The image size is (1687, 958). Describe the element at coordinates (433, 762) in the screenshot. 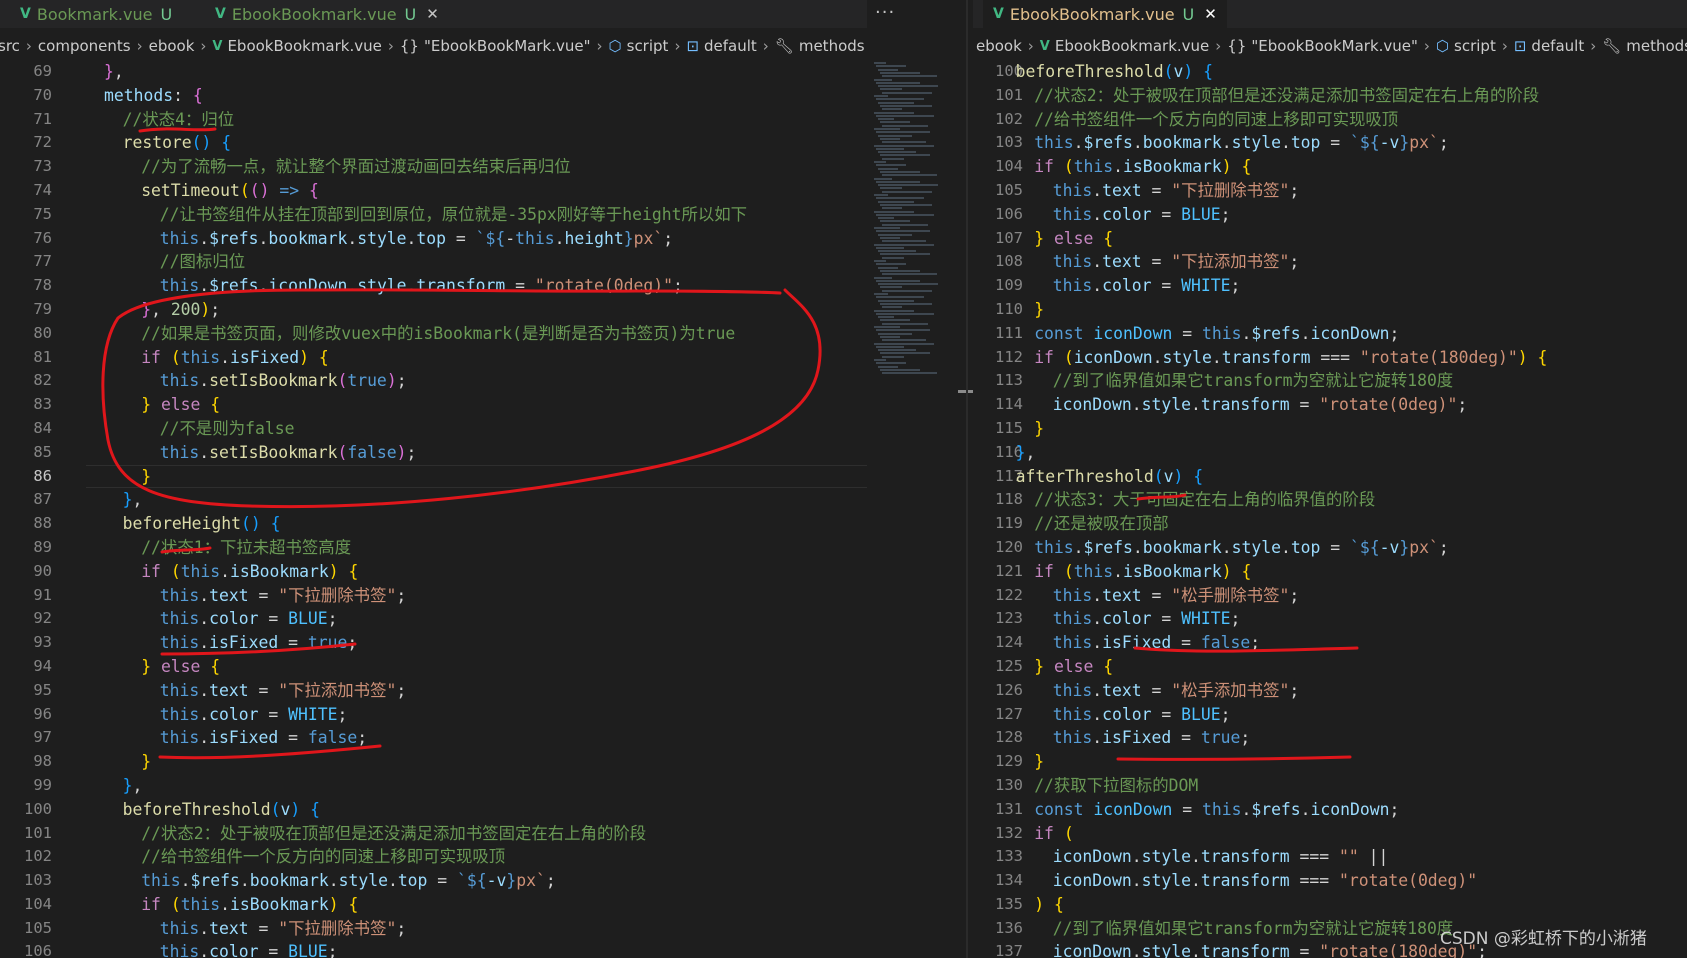

I see `code-line: 98}` at that location.